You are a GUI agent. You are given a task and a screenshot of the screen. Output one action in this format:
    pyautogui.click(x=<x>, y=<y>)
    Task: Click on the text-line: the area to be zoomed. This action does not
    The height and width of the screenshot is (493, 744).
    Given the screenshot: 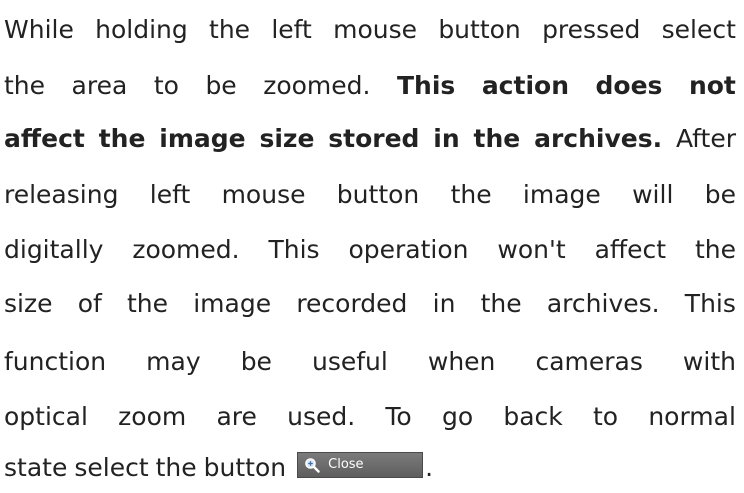 What is the action you would take?
    pyautogui.click(x=370, y=86)
    